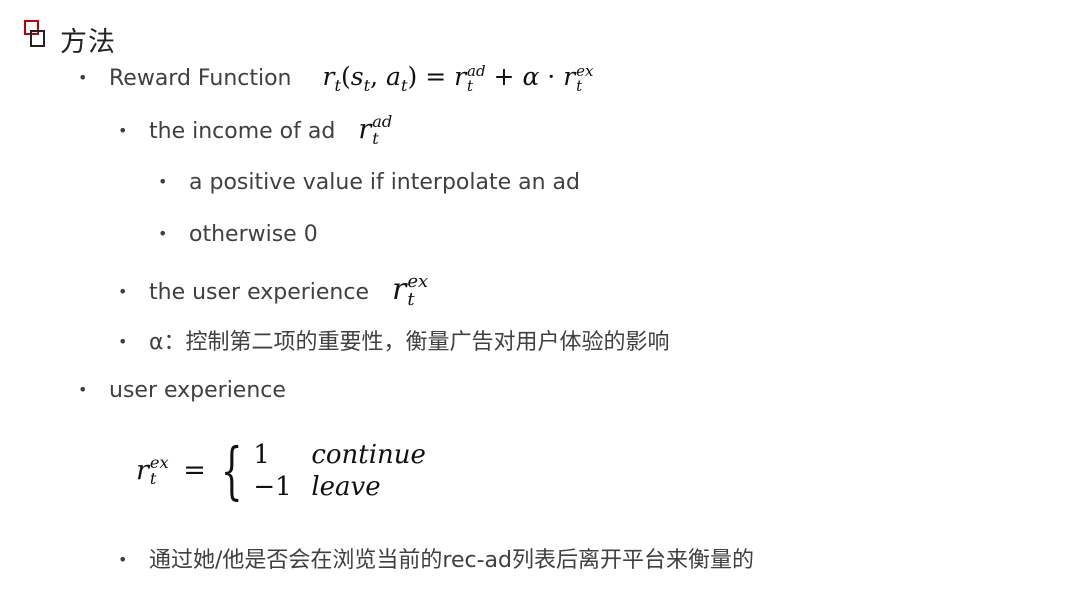 The image size is (1080, 608). Describe the element at coordinates (409, 342) in the screenshot. I see `bullet-text: α：控制第二项的重要性，衡量广告对用户体验的影响` at that location.